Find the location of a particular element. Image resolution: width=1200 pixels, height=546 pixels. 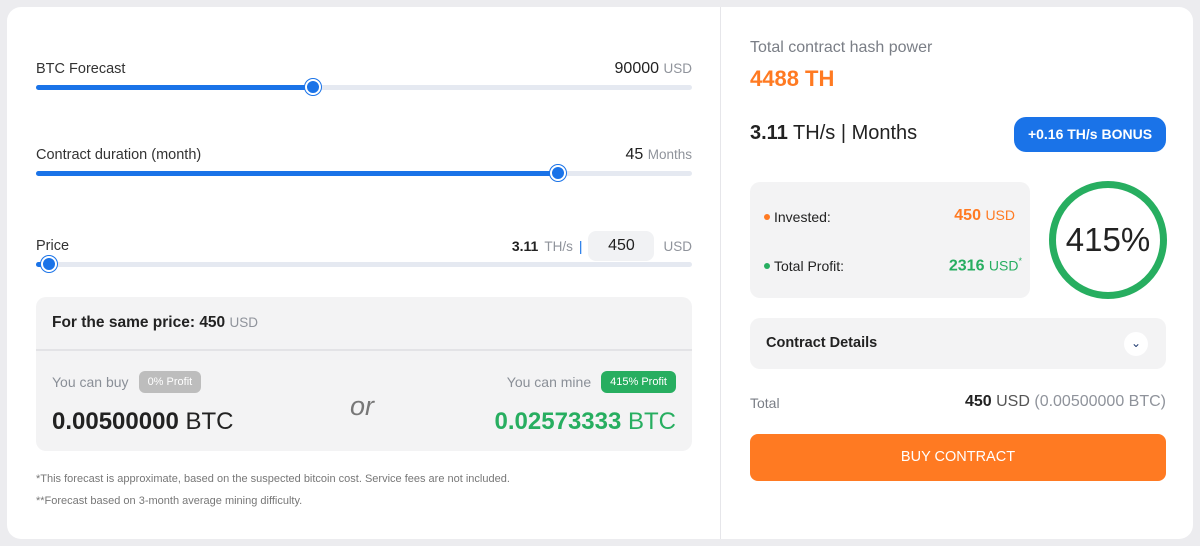

duration-number: 45 is located at coordinates (634, 154).